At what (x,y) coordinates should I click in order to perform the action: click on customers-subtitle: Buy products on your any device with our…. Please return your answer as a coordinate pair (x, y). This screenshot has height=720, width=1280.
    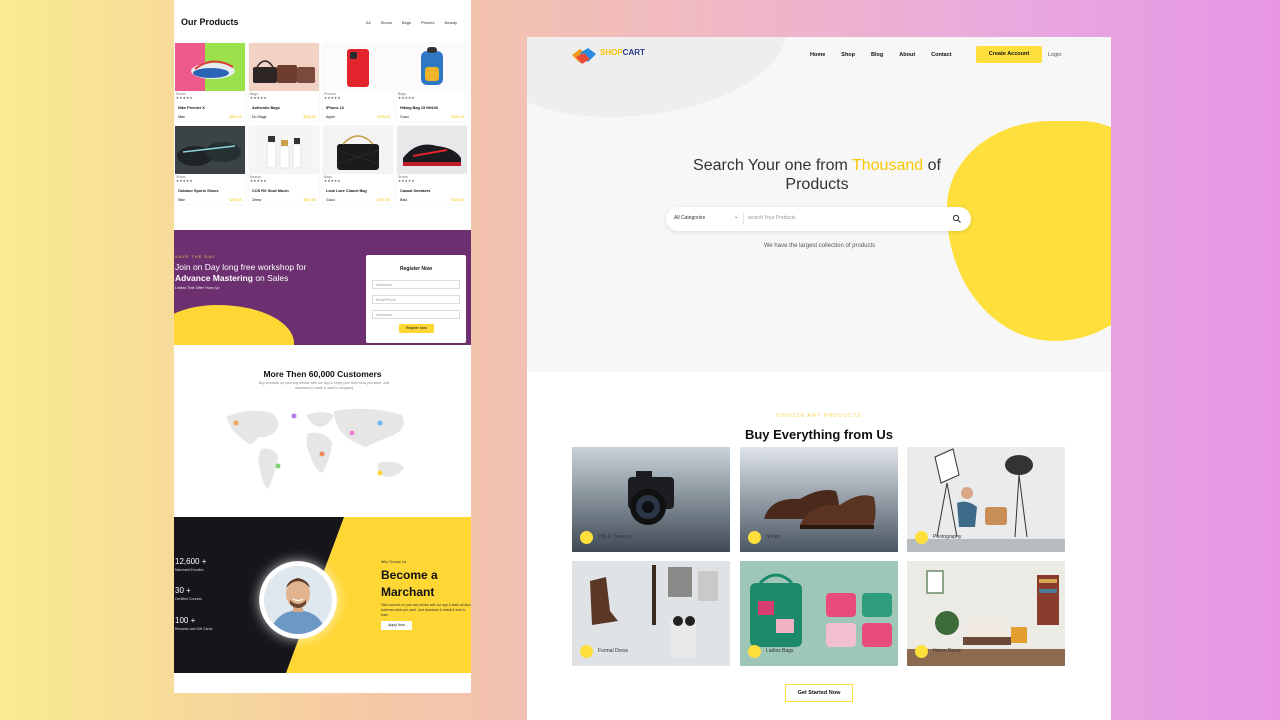
    Looking at the image, I should click on (324, 385).